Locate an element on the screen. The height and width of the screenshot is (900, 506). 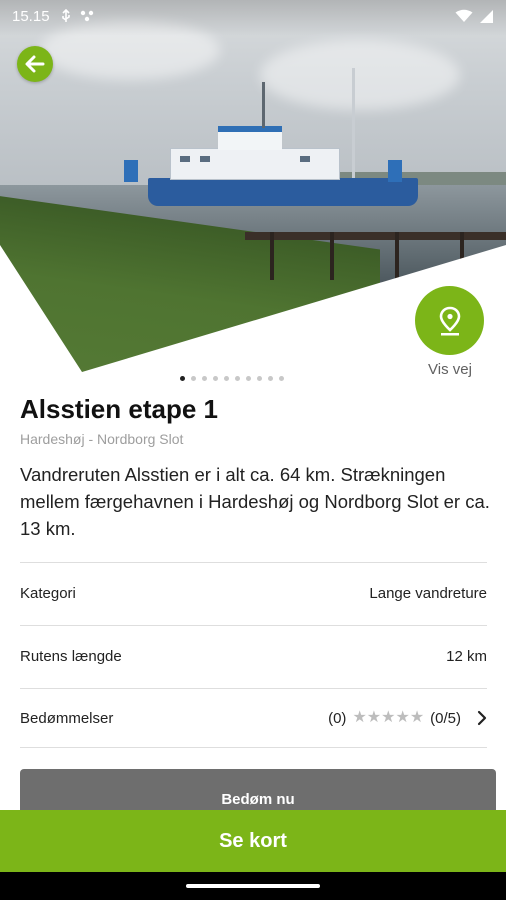
status-bar: 15.15 is located at coordinates (253, 16).